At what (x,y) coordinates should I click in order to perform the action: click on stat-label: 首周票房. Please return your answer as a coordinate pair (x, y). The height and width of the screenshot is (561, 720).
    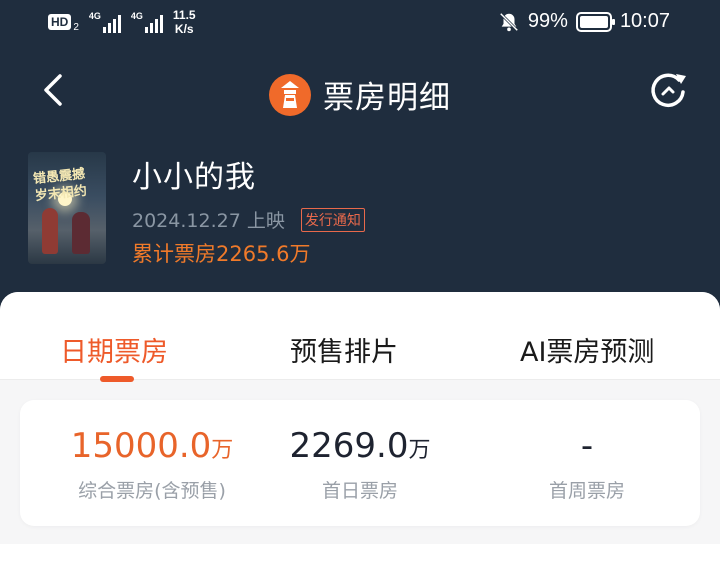
    Looking at the image, I should click on (586, 491).